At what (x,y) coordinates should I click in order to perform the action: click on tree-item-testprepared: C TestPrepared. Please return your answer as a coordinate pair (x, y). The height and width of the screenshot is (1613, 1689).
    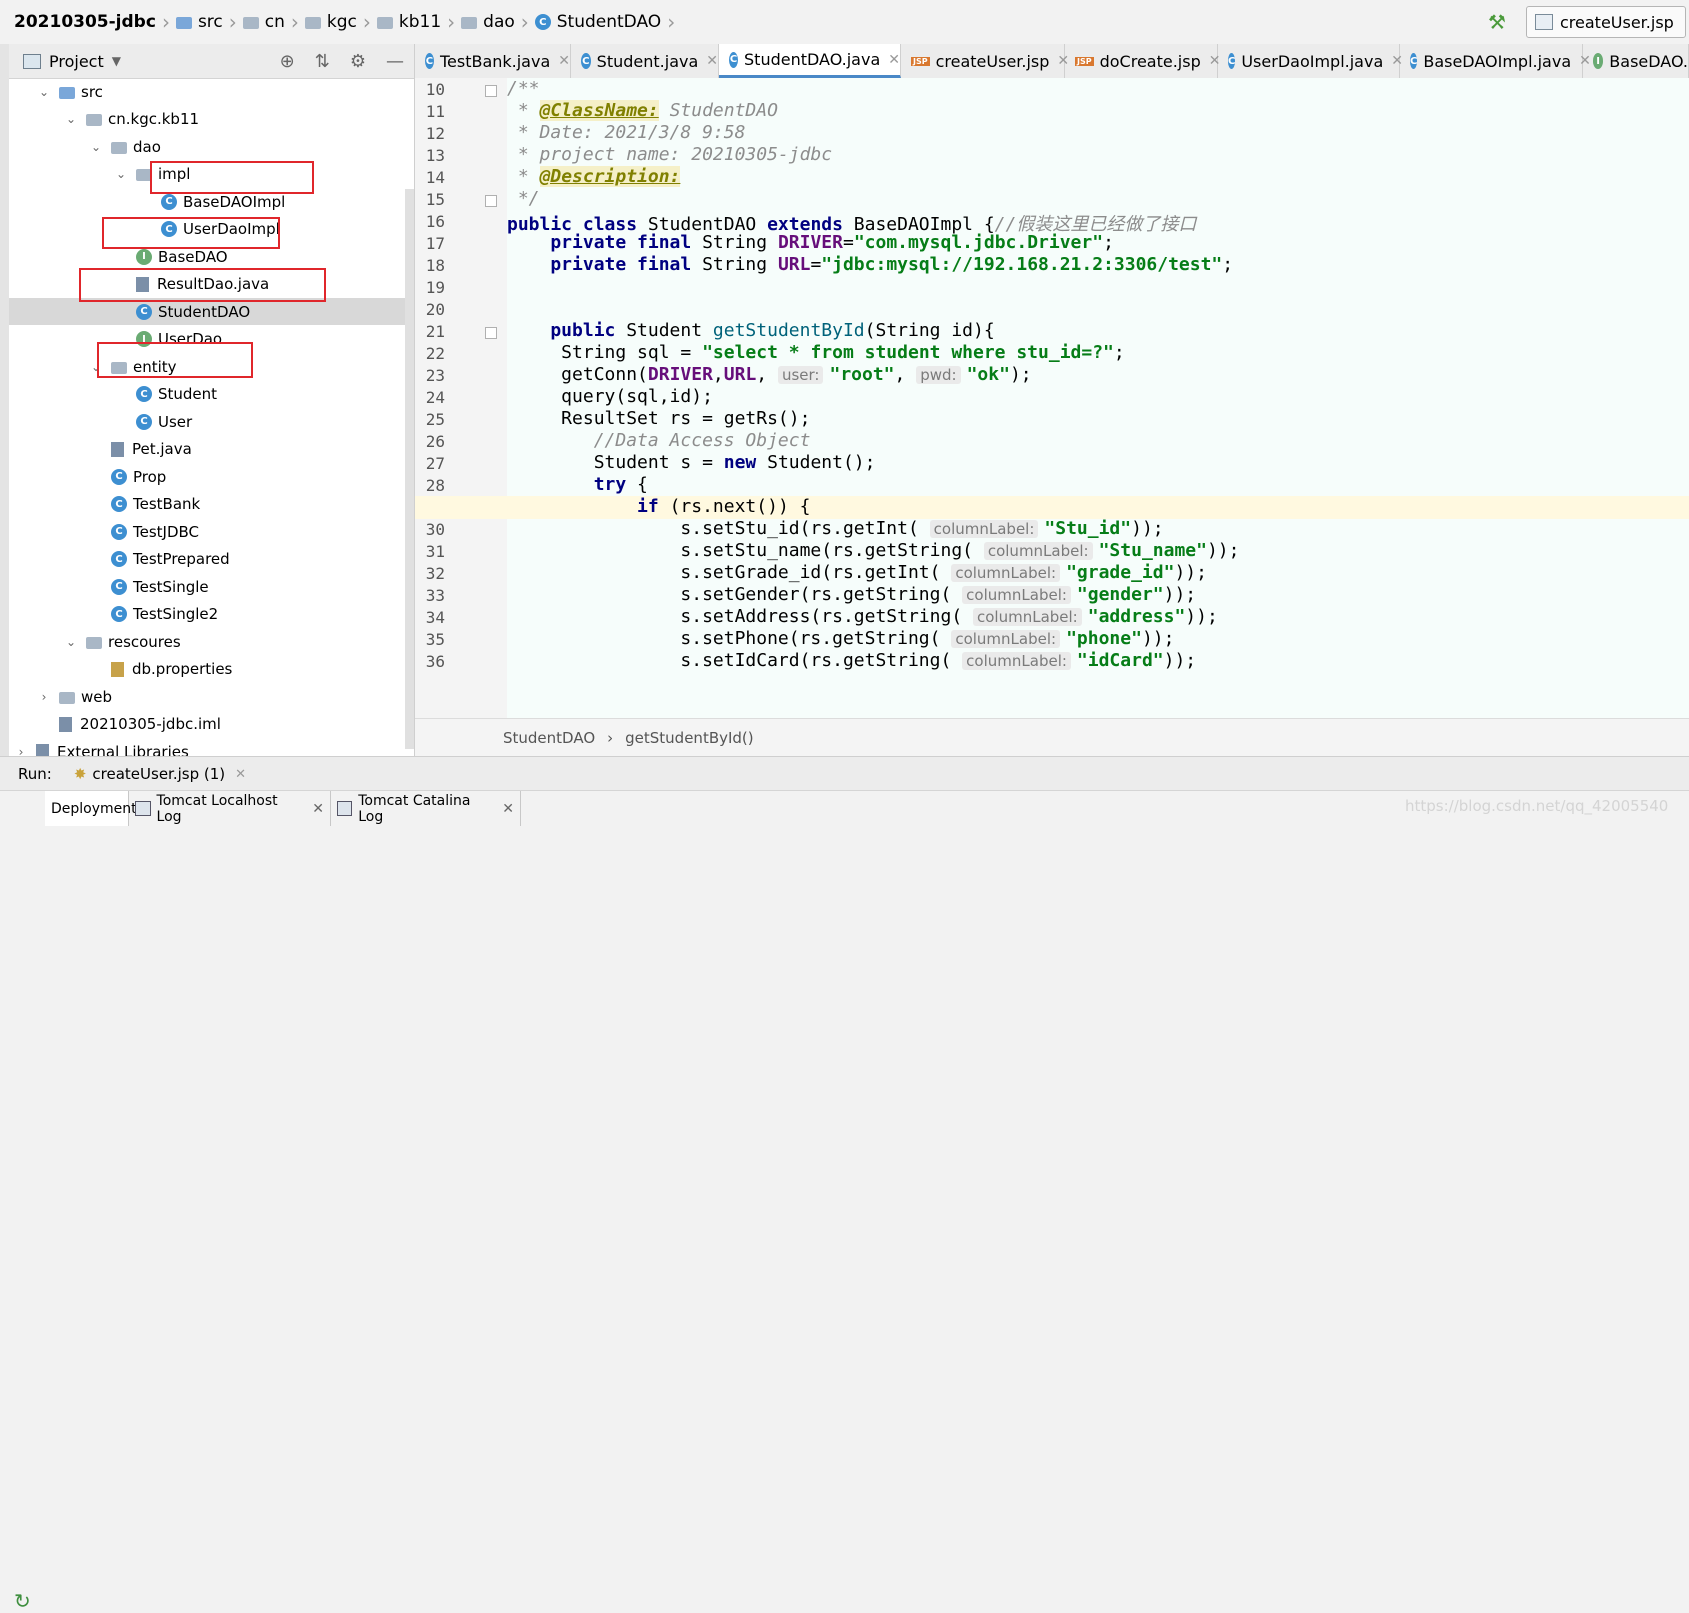
    Looking at the image, I should click on (211, 559).